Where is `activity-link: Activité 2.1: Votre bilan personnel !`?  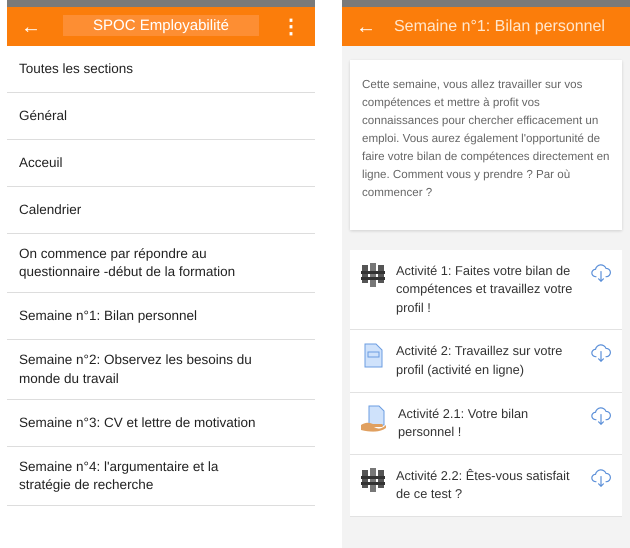 activity-link: Activité 2.1: Votre bilan personnel ! is located at coordinates (487, 423).